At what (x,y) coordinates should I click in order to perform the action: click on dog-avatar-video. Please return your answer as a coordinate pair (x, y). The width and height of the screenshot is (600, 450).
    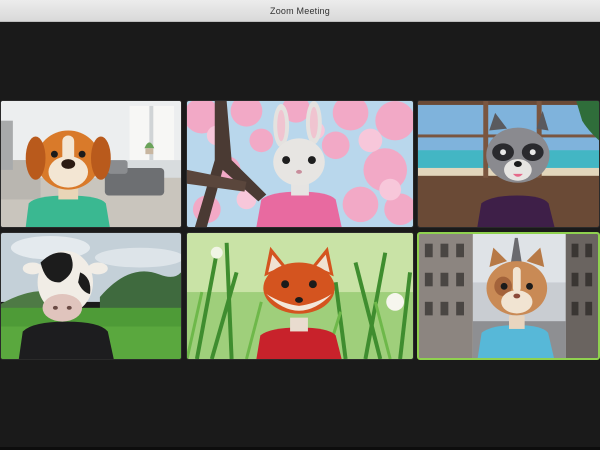
    Looking at the image, I should click on (91, 164).